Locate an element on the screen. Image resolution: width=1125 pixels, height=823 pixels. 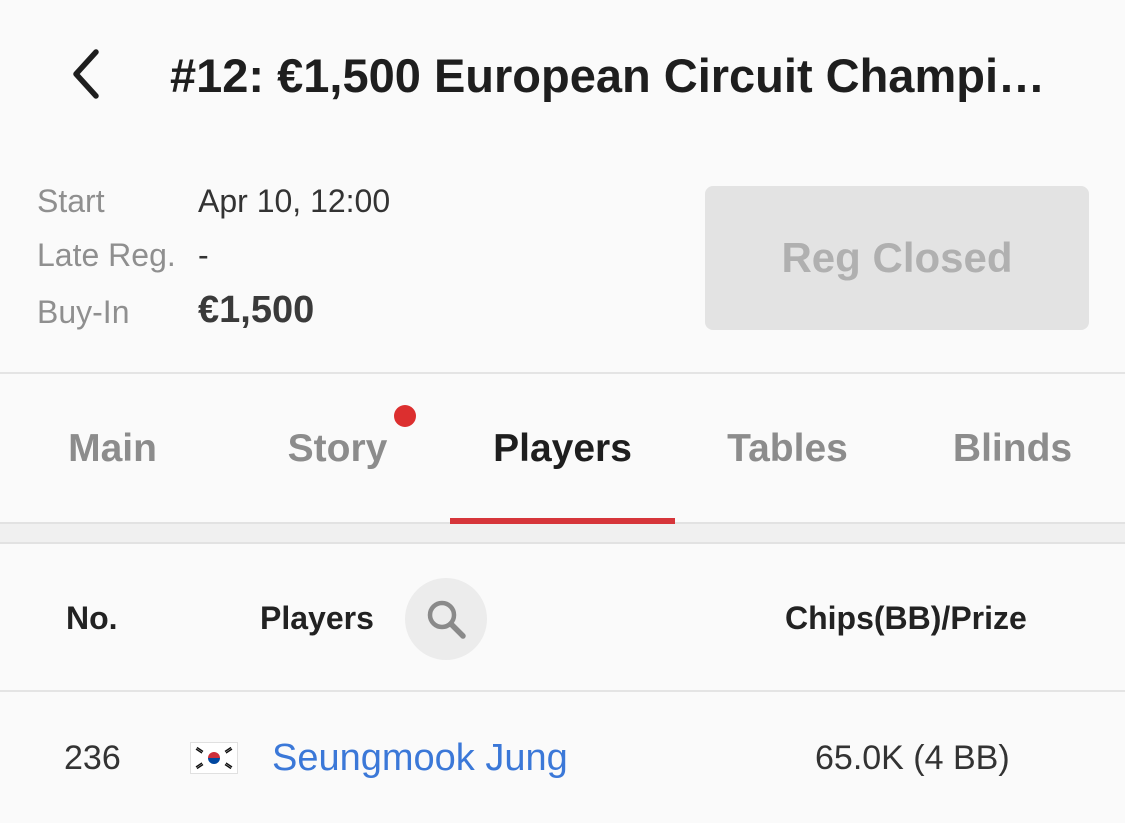
tab-story: Story is located at coordinates (337, 449).